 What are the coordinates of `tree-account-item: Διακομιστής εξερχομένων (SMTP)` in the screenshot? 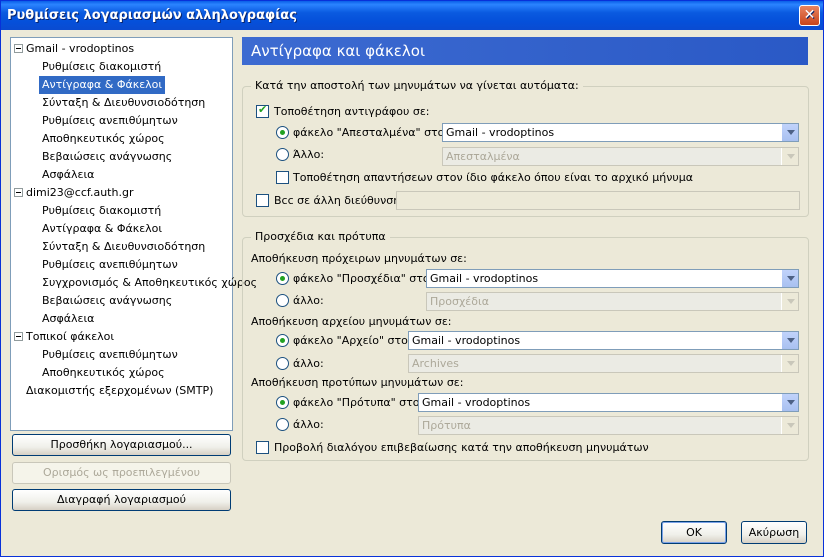 It's located at (119, 391).